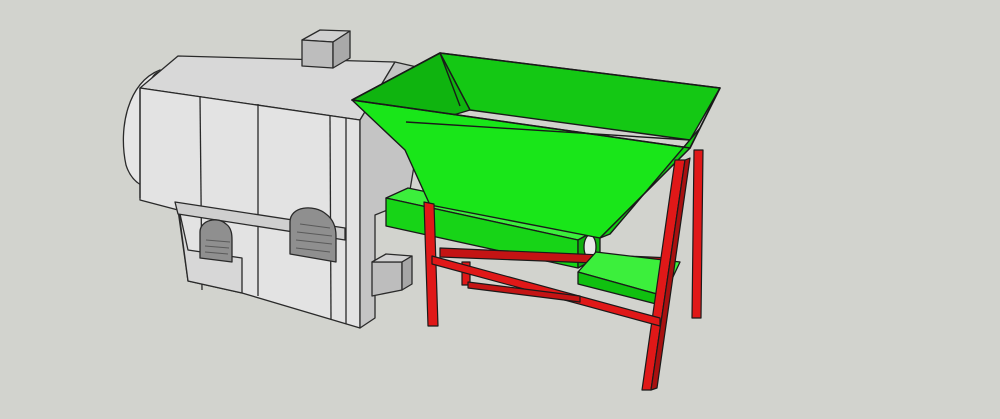  Describe the element at coordinates (313, 235) in the screenshot. I see `arch-opening-right` at that location.